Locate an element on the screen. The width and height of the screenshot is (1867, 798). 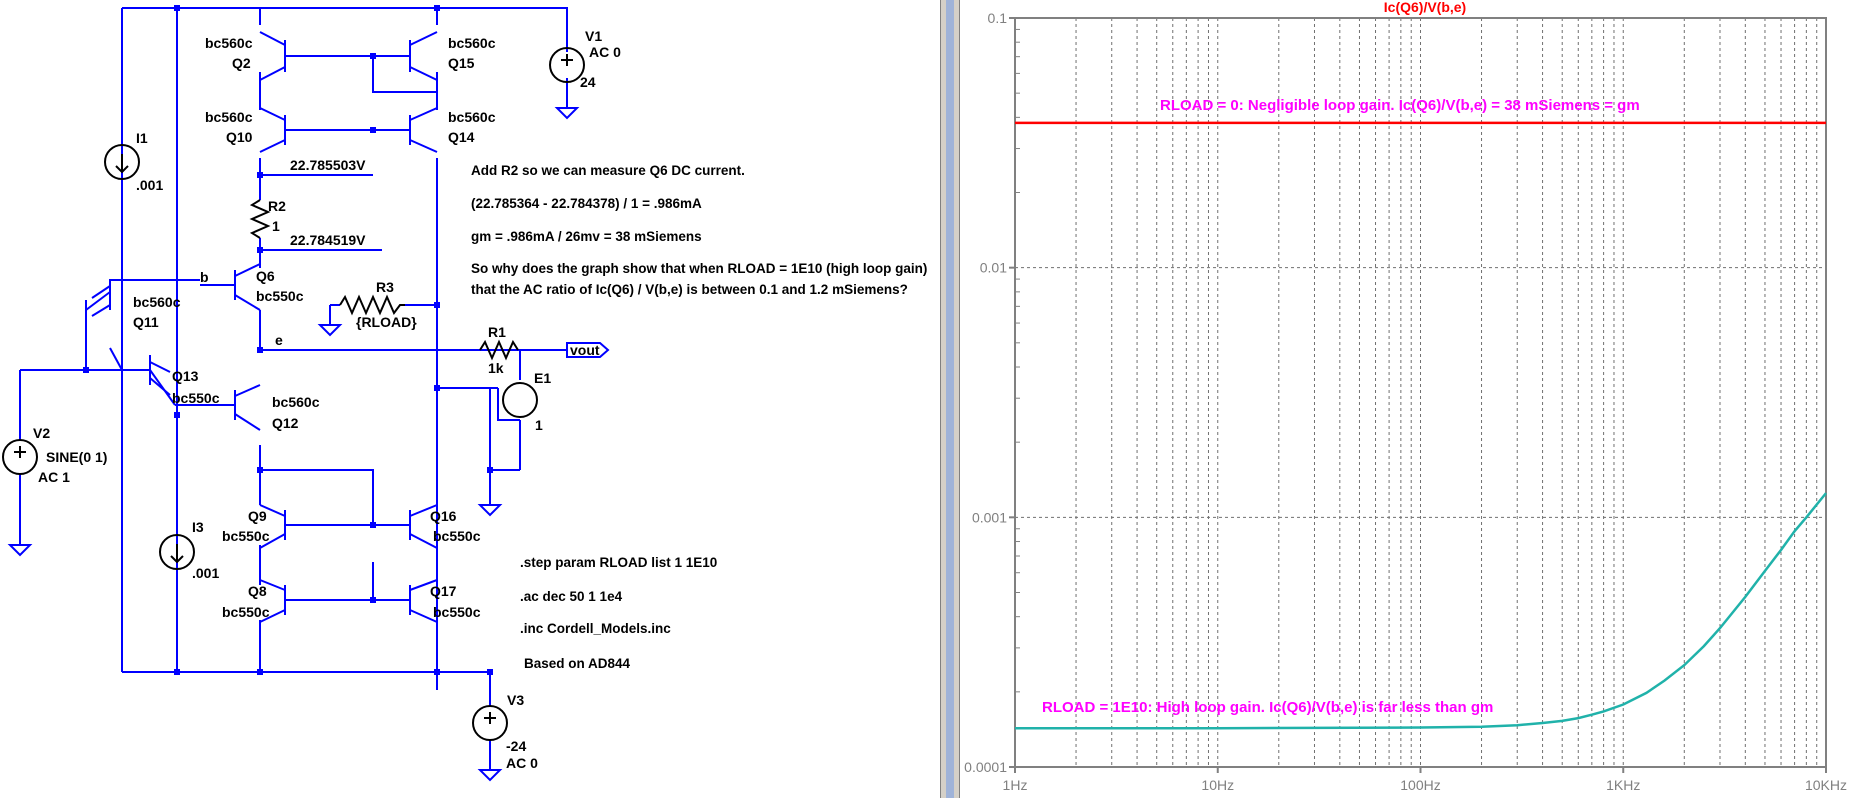
voltage-readout-top: 22.785503V is located at coordinates (328, 165).